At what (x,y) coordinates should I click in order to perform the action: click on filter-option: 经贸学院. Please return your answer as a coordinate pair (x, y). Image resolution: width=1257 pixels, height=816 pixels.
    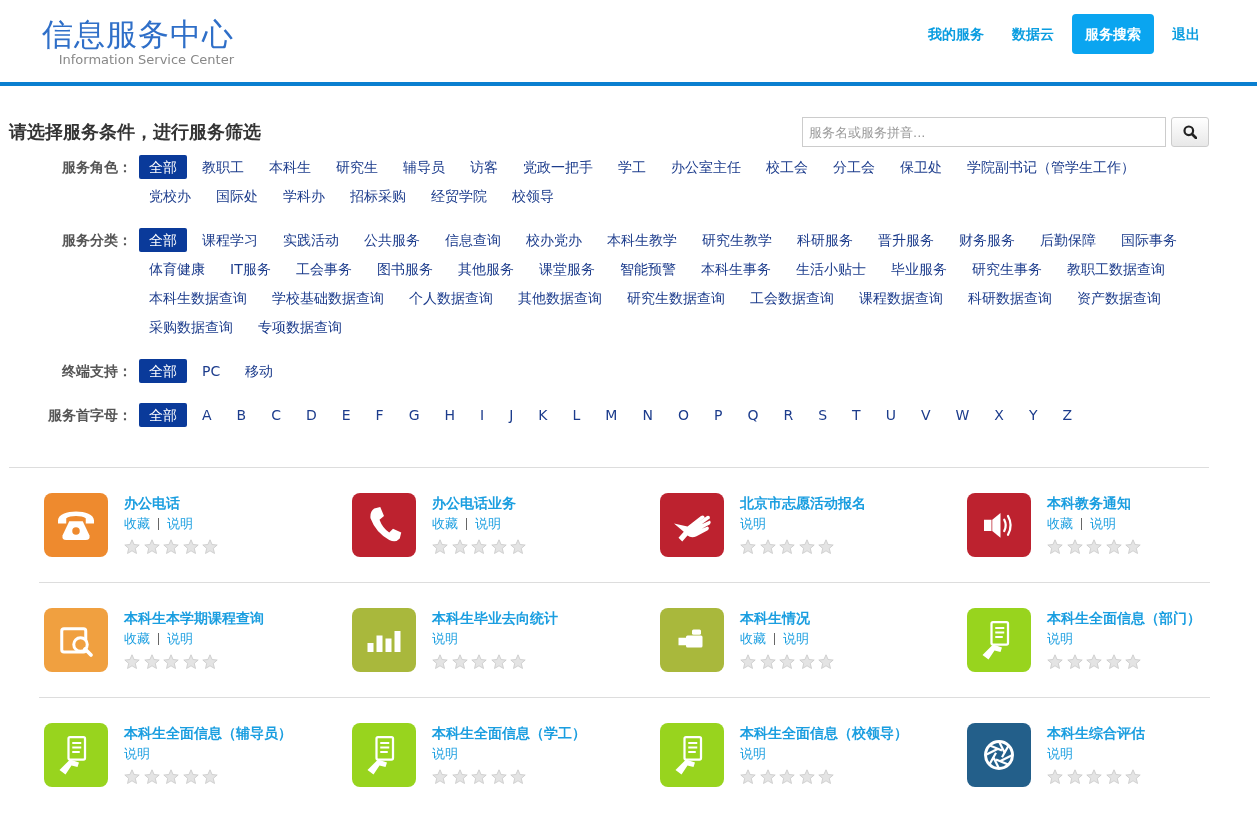
    Looking at the image, I should click on (459, 196).